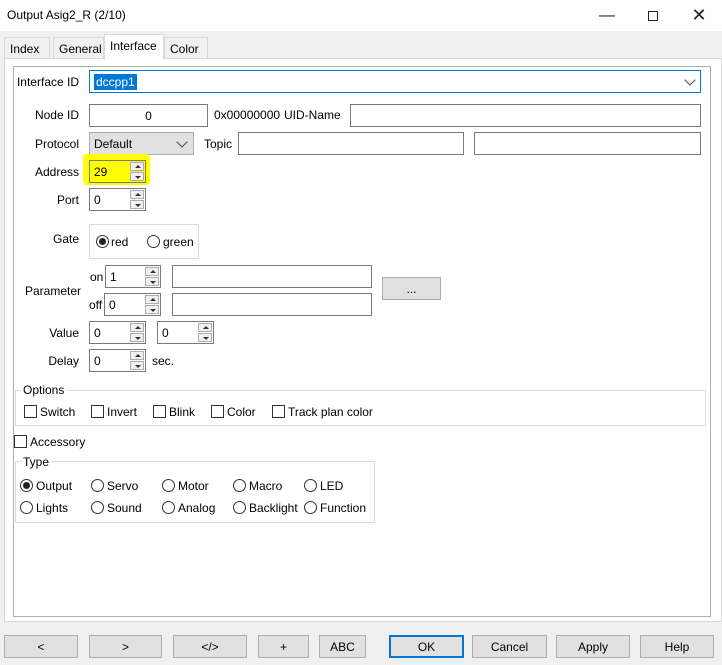  Describe the element at coordinates (525, 115) in the screenshot. I see `uid-name-field` at that location.